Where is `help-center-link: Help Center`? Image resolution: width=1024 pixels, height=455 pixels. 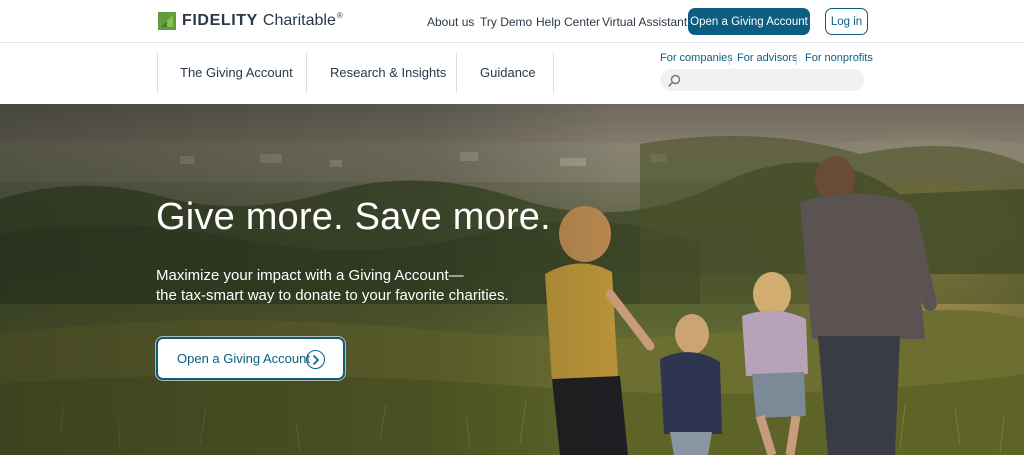
help-center-link: Help Center is located at coordinates (568, 22).